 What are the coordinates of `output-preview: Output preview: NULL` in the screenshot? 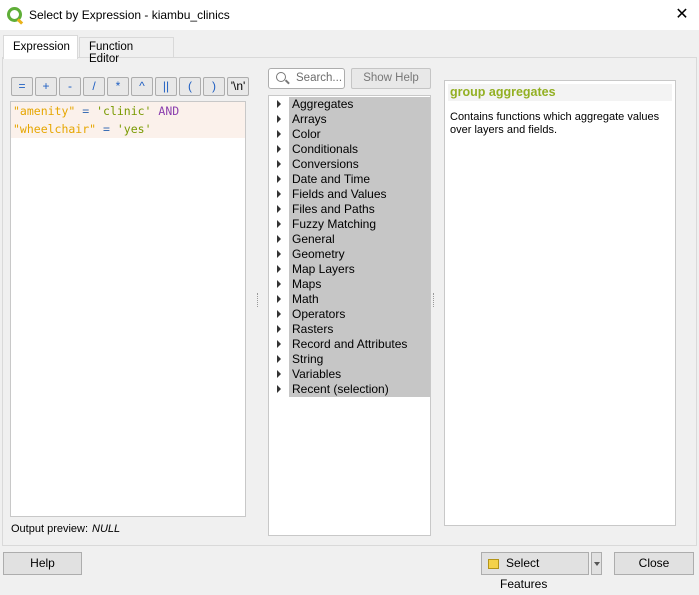 It's located at (65, 529).